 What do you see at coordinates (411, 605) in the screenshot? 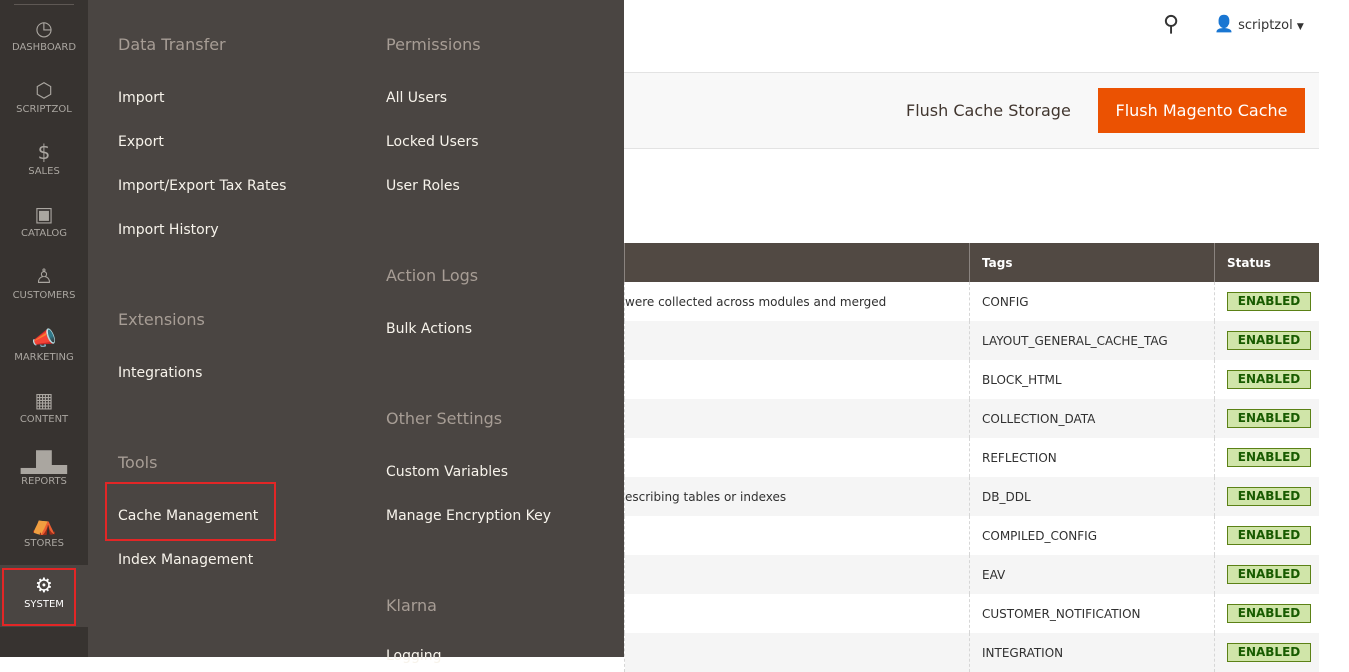
I see `menu-heading: Klarna` at bounding box center [411, 605].